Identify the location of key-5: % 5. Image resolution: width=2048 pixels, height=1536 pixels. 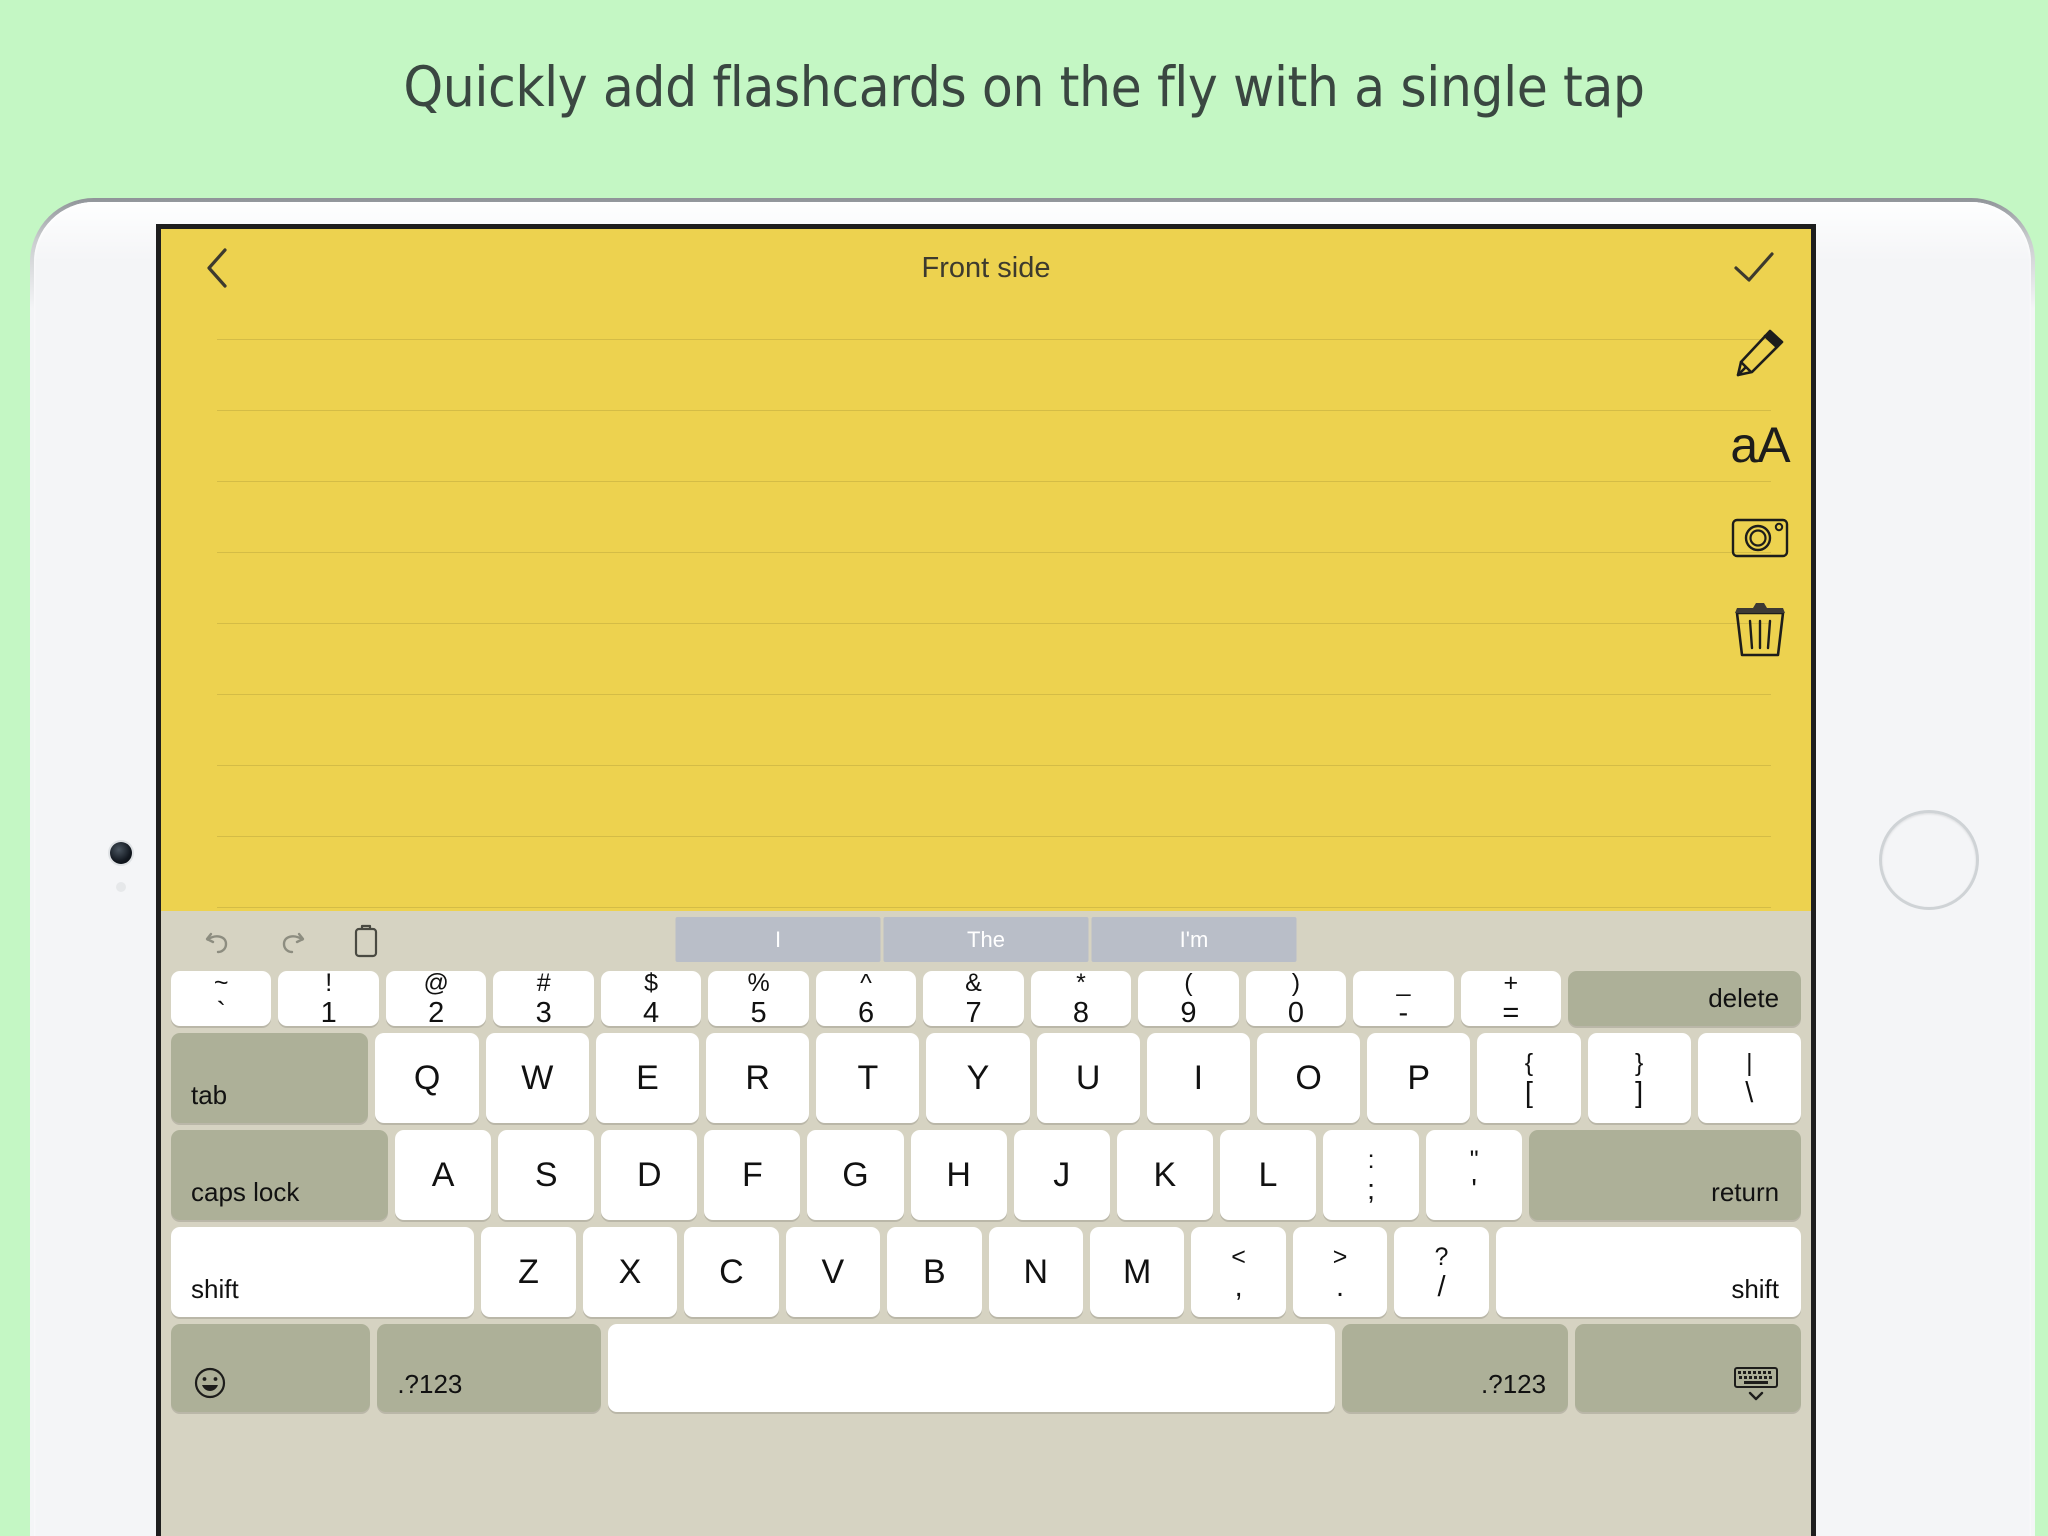
(758, 999).